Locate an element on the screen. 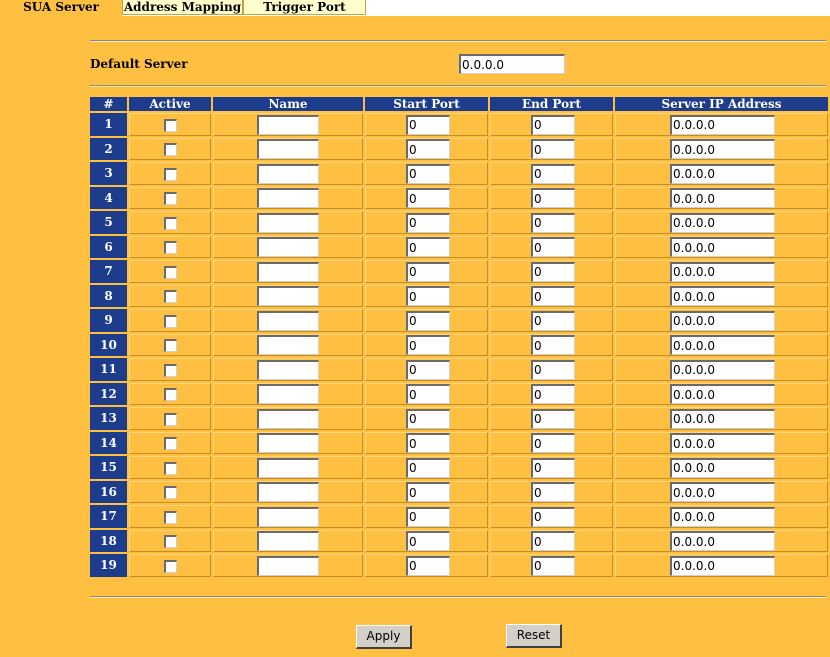 This screenshot has width=830, height=657. default-server-input is located at coordinates (512, 64).